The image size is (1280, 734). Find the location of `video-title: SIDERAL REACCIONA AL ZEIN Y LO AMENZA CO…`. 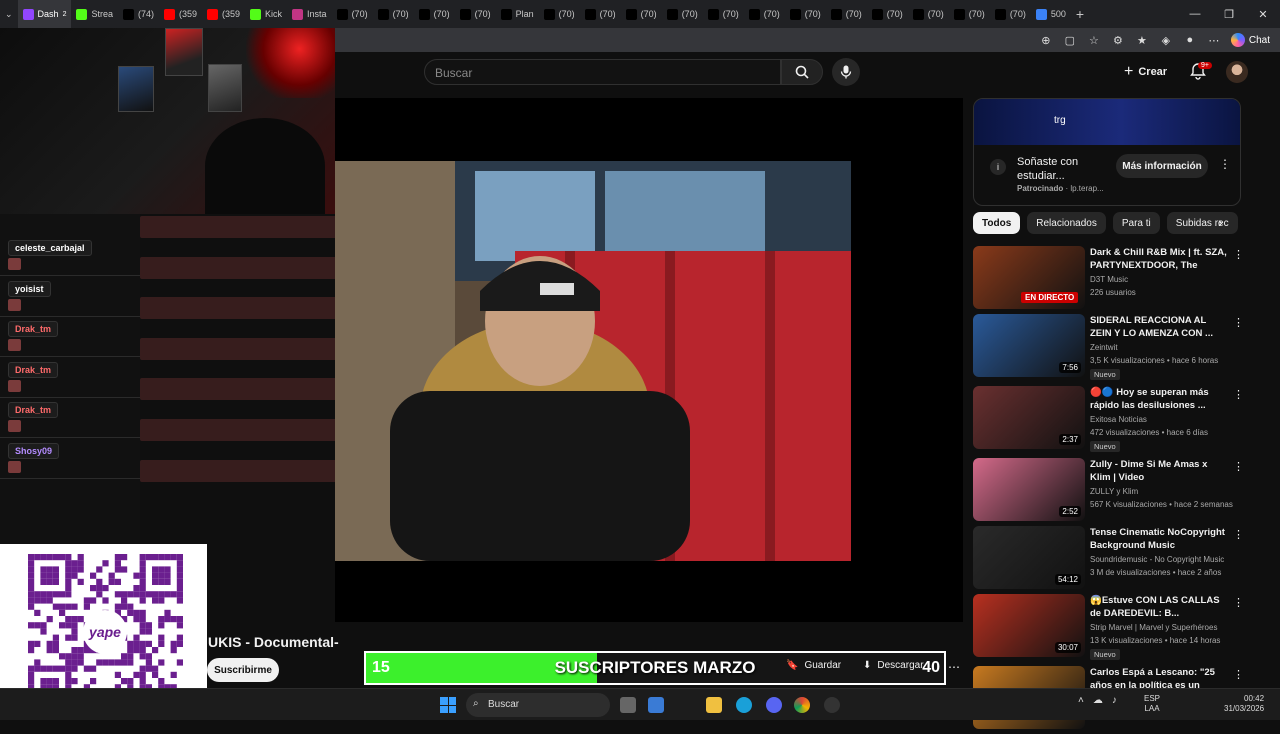

video-title: SIDERAL REACCIONA AL ZEIN Y LO AMENZA CO… is located at coordinates (1160, 327).